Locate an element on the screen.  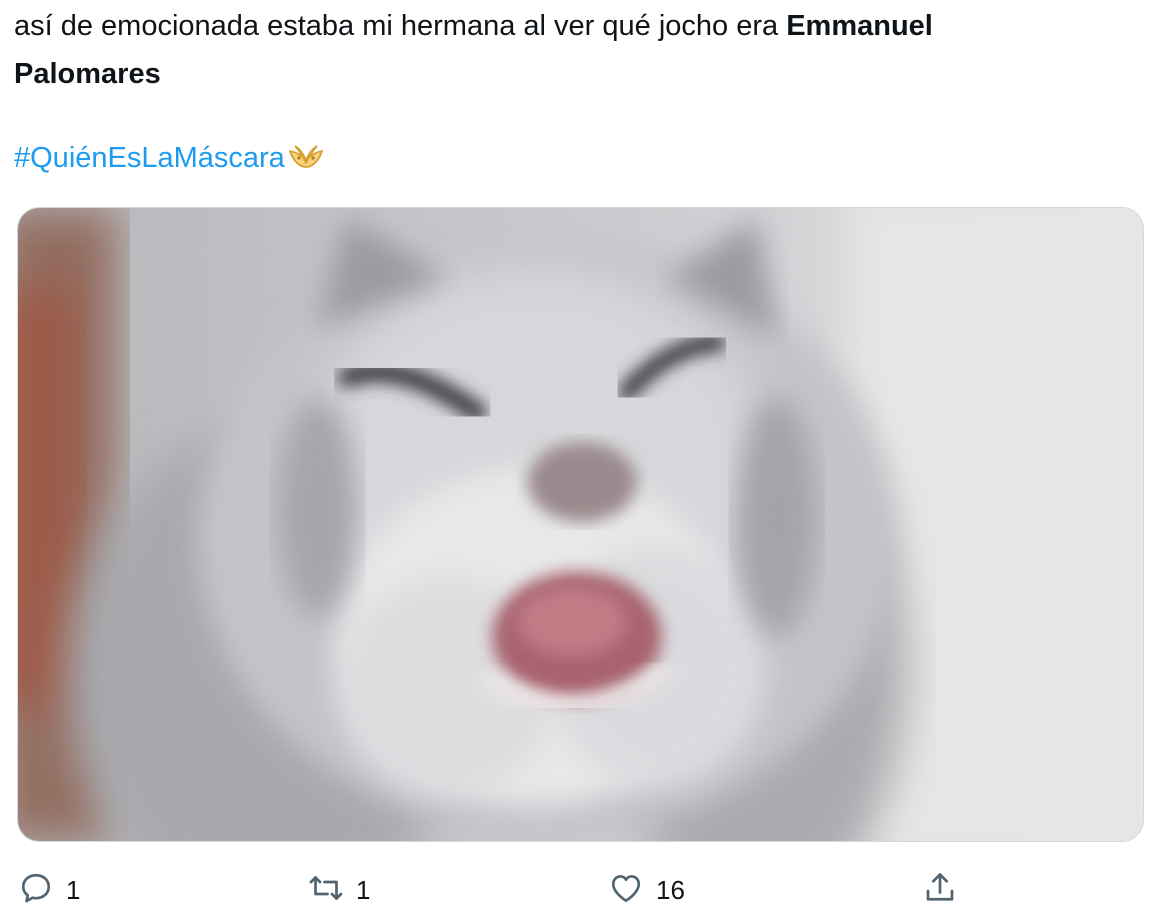
reply-icon is located at coordinates (36, 890).